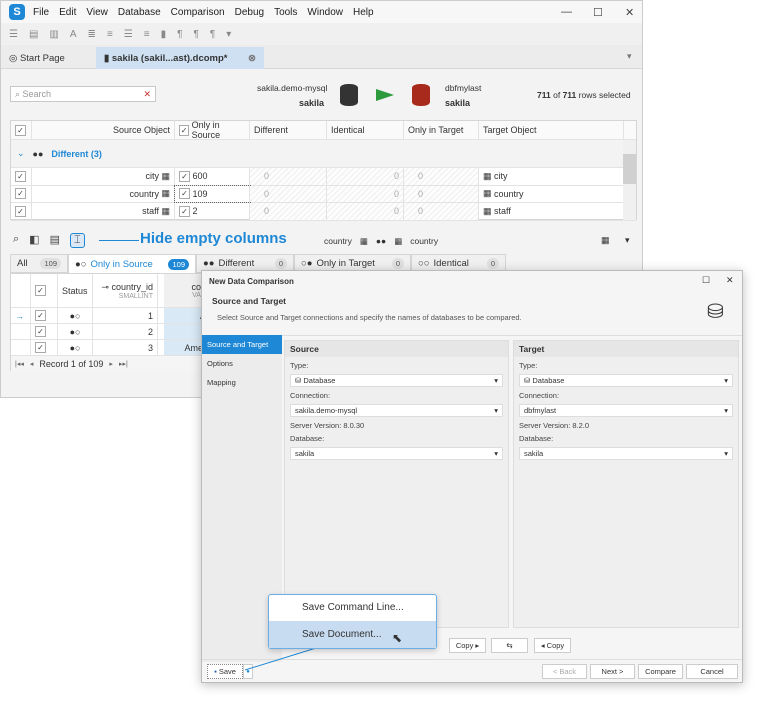 The width and height of the screenshot is (768, 703). I want to click on save-button: ▪ Save, so click(225, 671).